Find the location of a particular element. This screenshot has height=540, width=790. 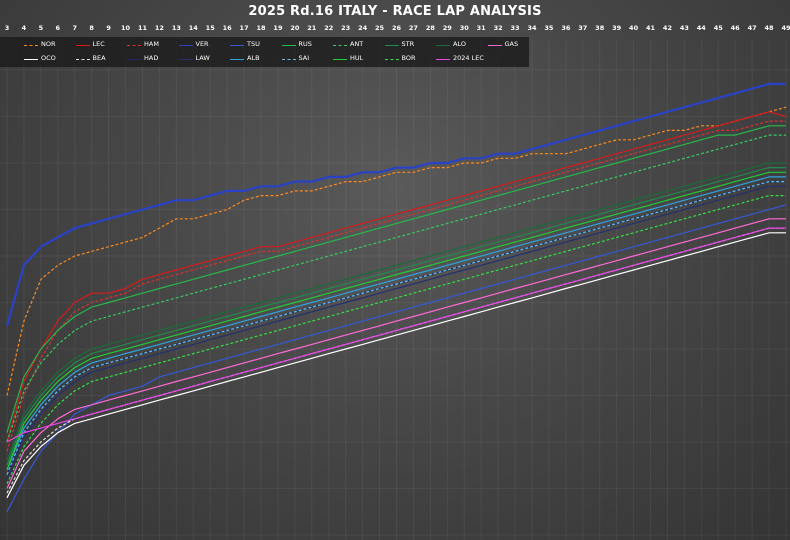

legend-label: RUS is located at coordinates (305, 44).